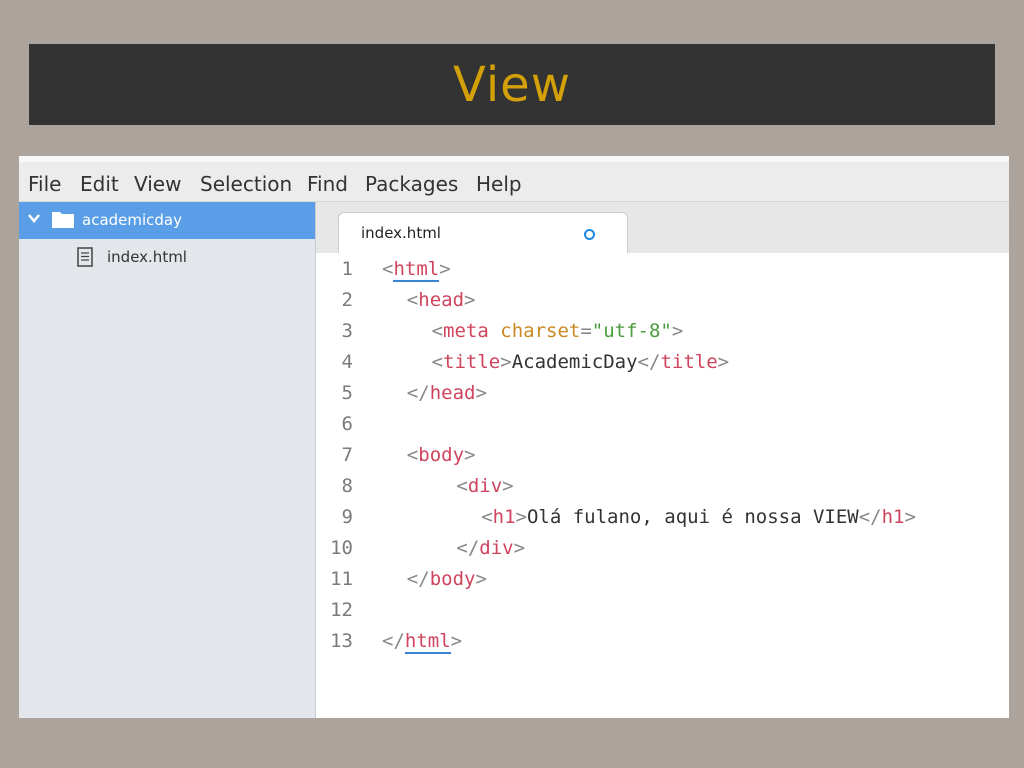 The image size is (1024, 768). Describe the element at coordinates (327, 184) in the screenshot. I see `menu-find: Find` at that location.